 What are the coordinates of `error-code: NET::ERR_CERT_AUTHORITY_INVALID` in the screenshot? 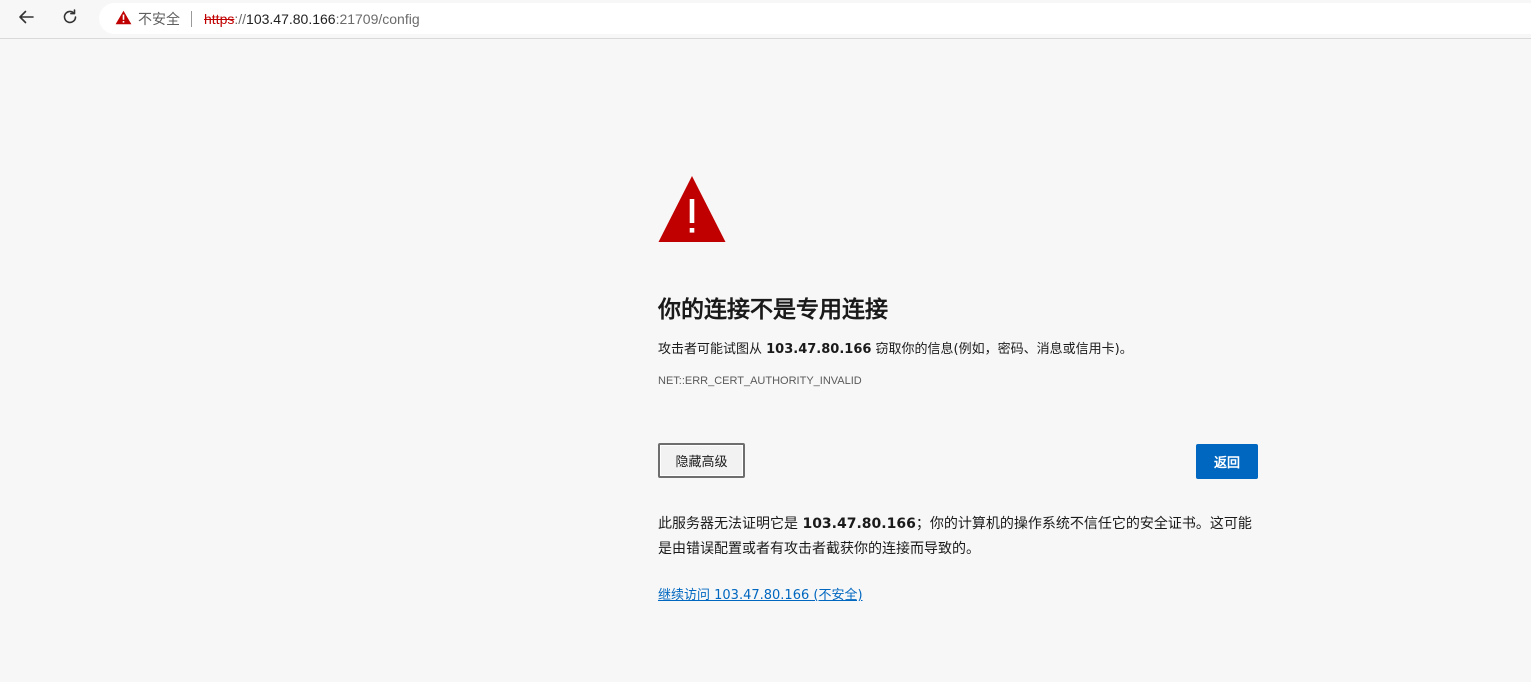 It's located at (760, 381).